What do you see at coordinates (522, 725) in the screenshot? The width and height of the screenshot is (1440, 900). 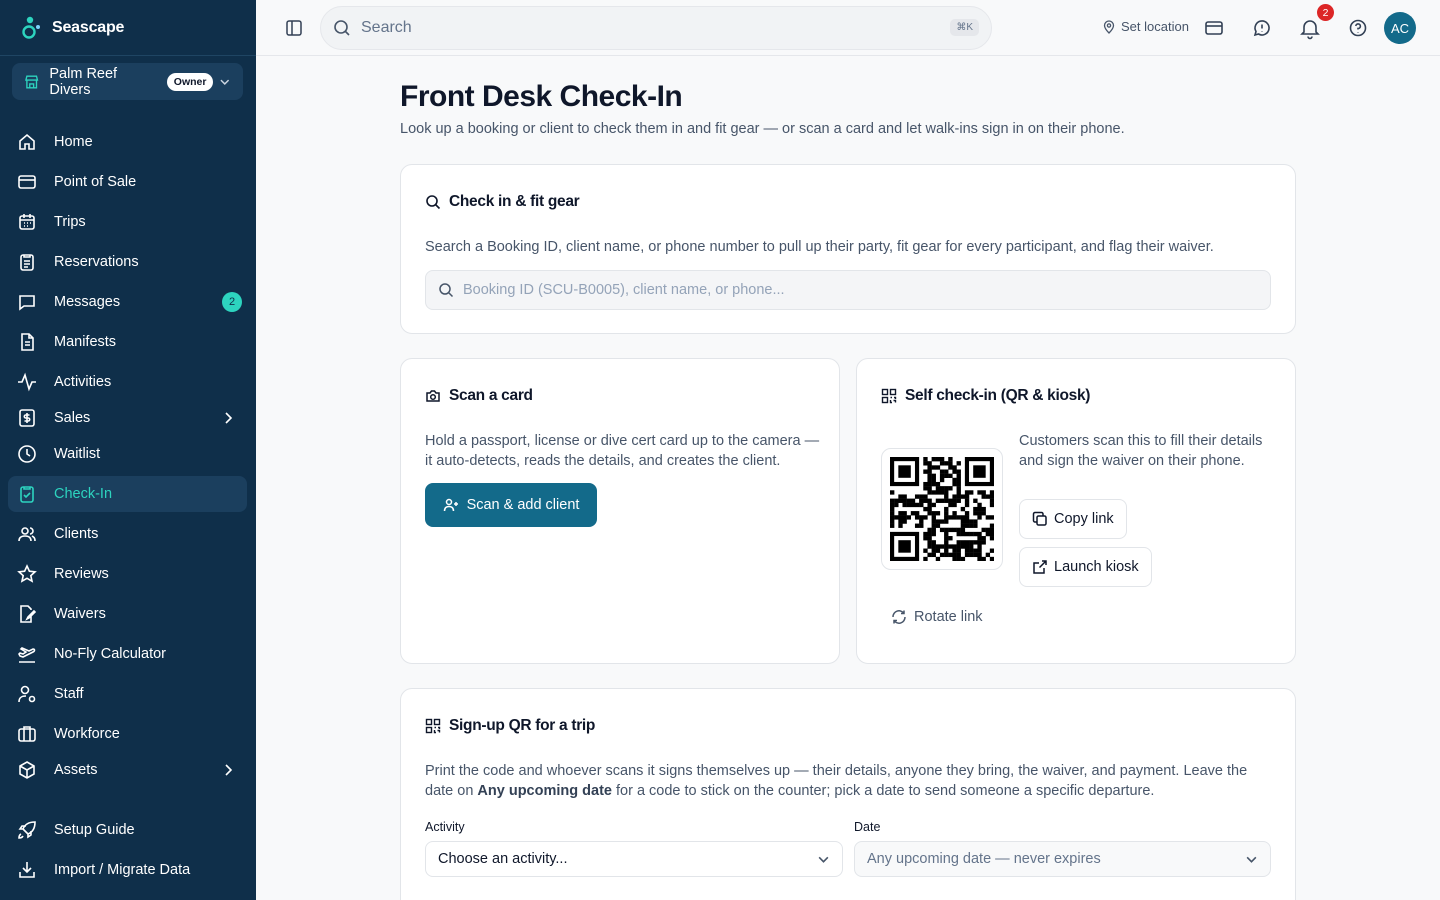 I see `signup-qr-title: Sign-up QR for a trip` at bounding box center [522, 725].